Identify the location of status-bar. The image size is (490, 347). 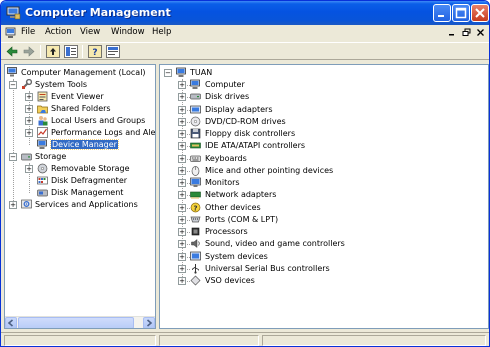
(245, 339).